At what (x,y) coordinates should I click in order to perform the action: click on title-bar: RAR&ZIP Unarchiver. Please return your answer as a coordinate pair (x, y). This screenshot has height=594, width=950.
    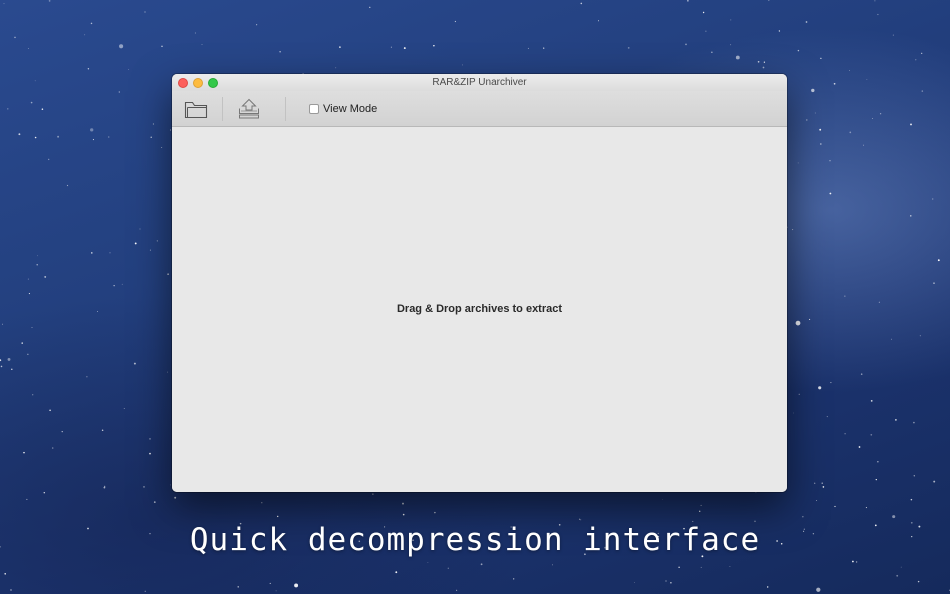
    Looking at the image, I should click on (479, 82).